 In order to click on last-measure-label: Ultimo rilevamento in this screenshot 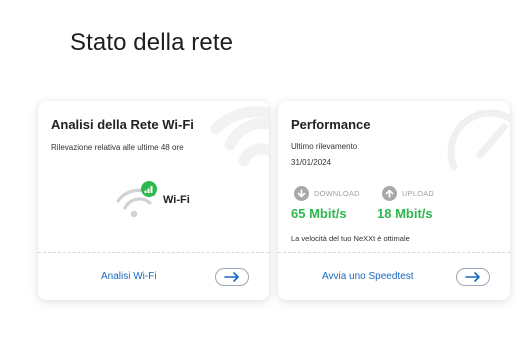, I will do `click(324, 146)`.